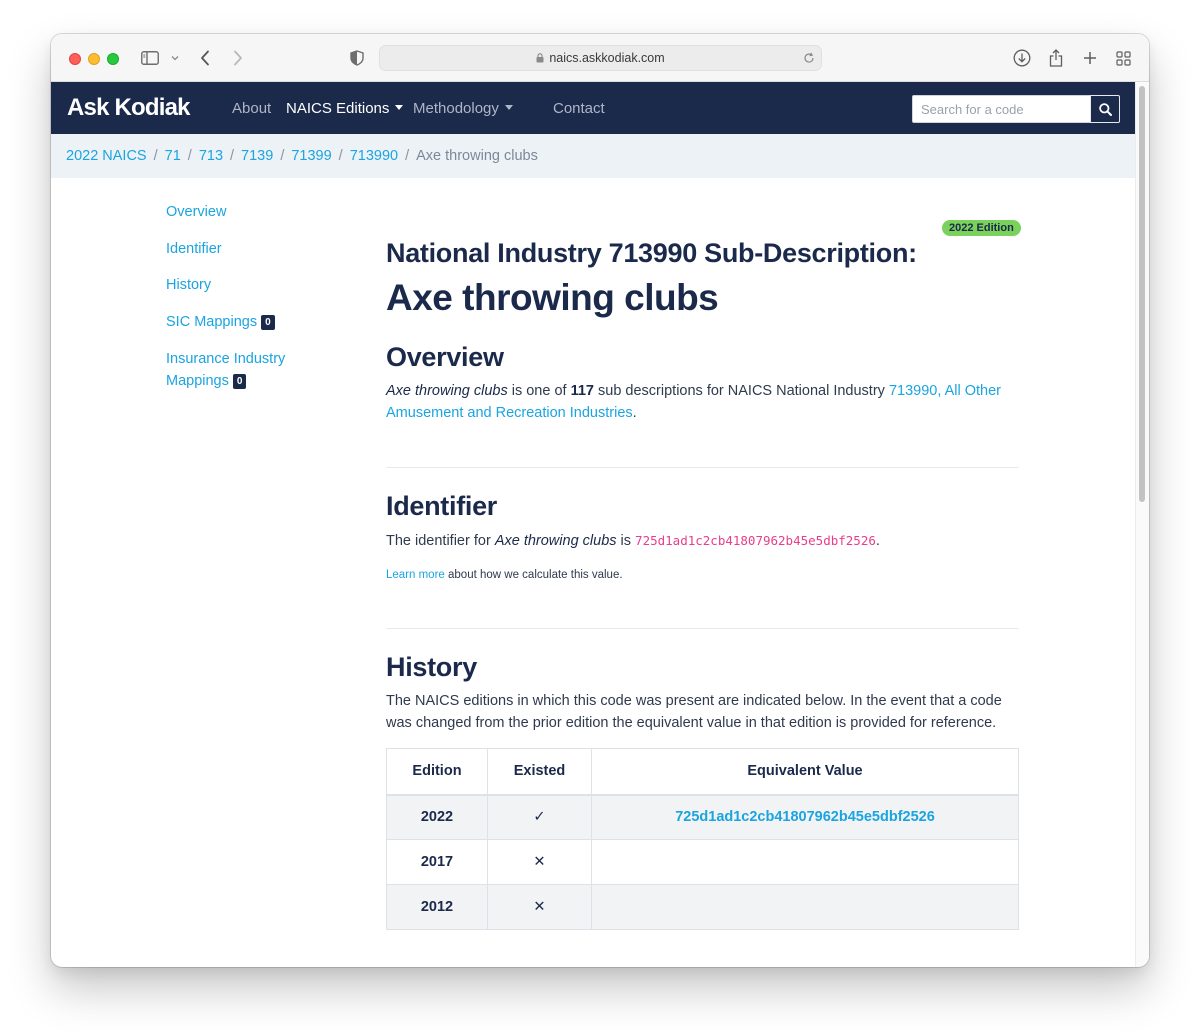 The width and height of the screenshot is (1200, 1035). What do you see at coordinates (238, 58) in the screenshot?
I see `forward-icon` at bounding box center [238, 58].